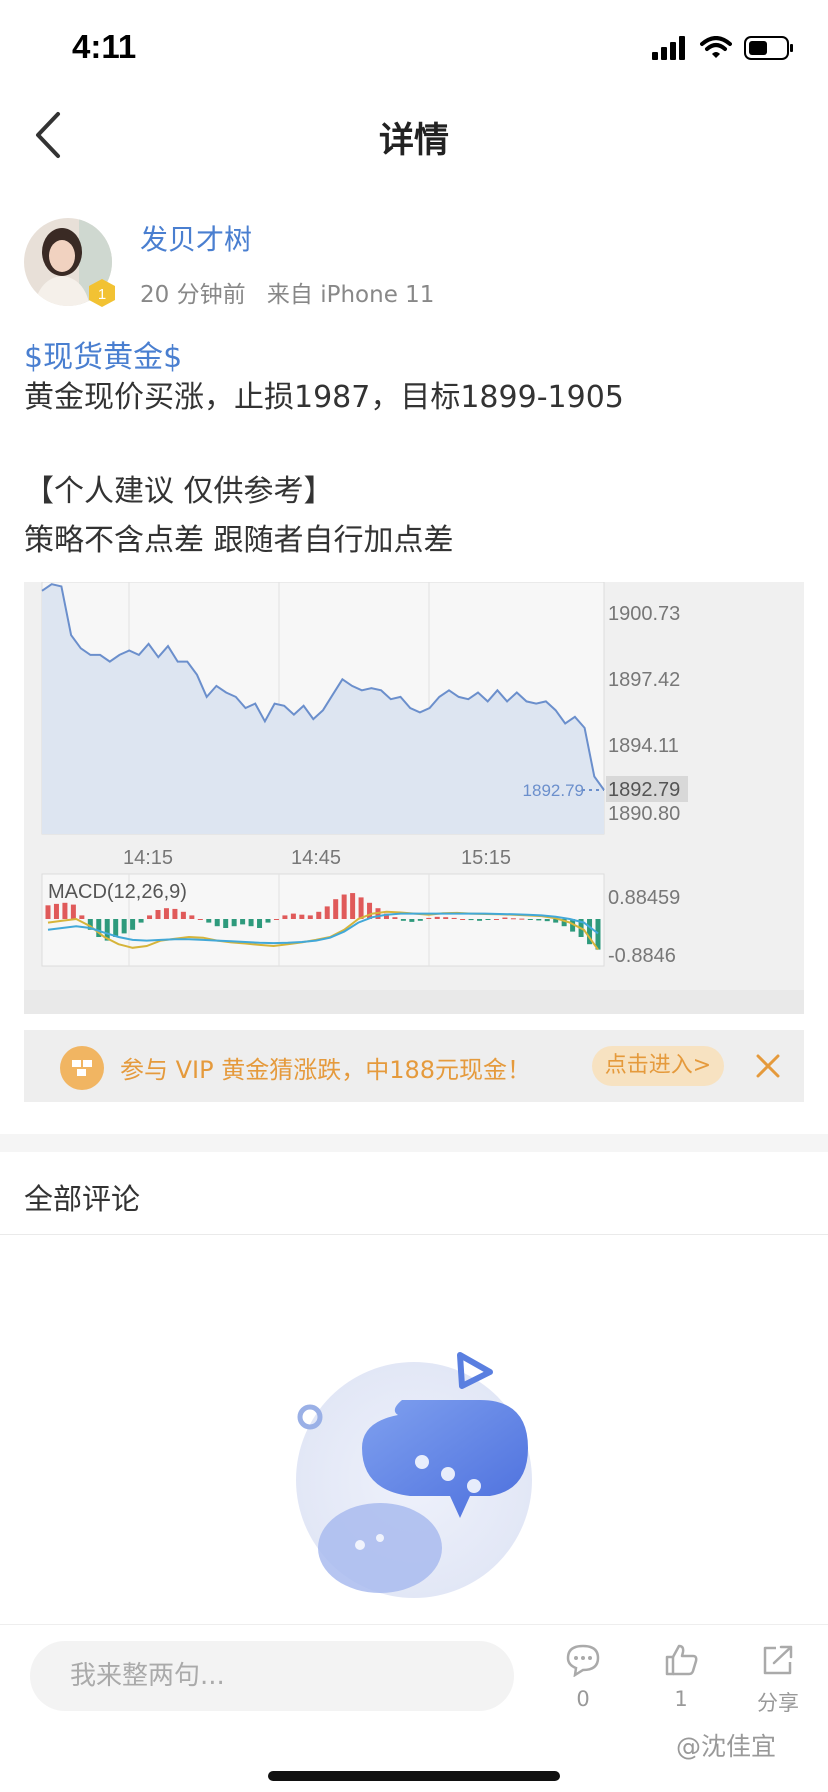  I want to click on post-text-line-2: 【个人建议 仅供参考】, so click(179, 491).